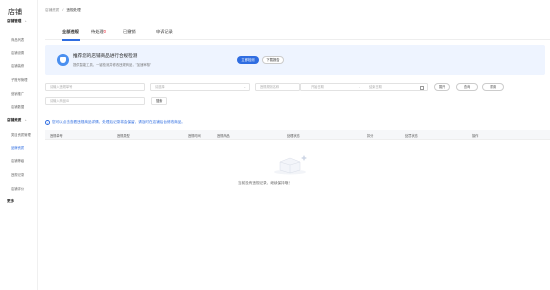 This screenshot has width=550, height=290. I want to click on sidebar-item: 店铺设置, so click(17, 52).